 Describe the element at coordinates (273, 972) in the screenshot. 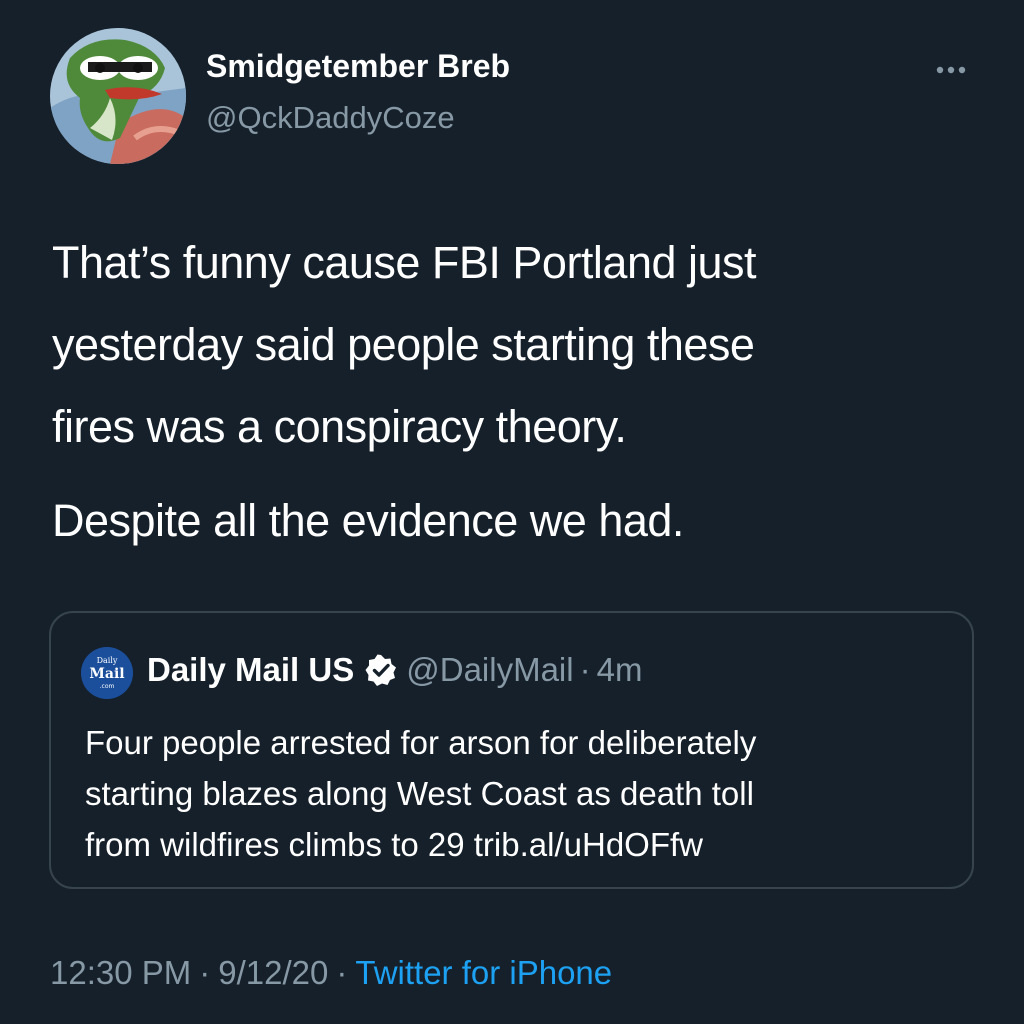

I see `tweet-date: 9/12/20` at that location.